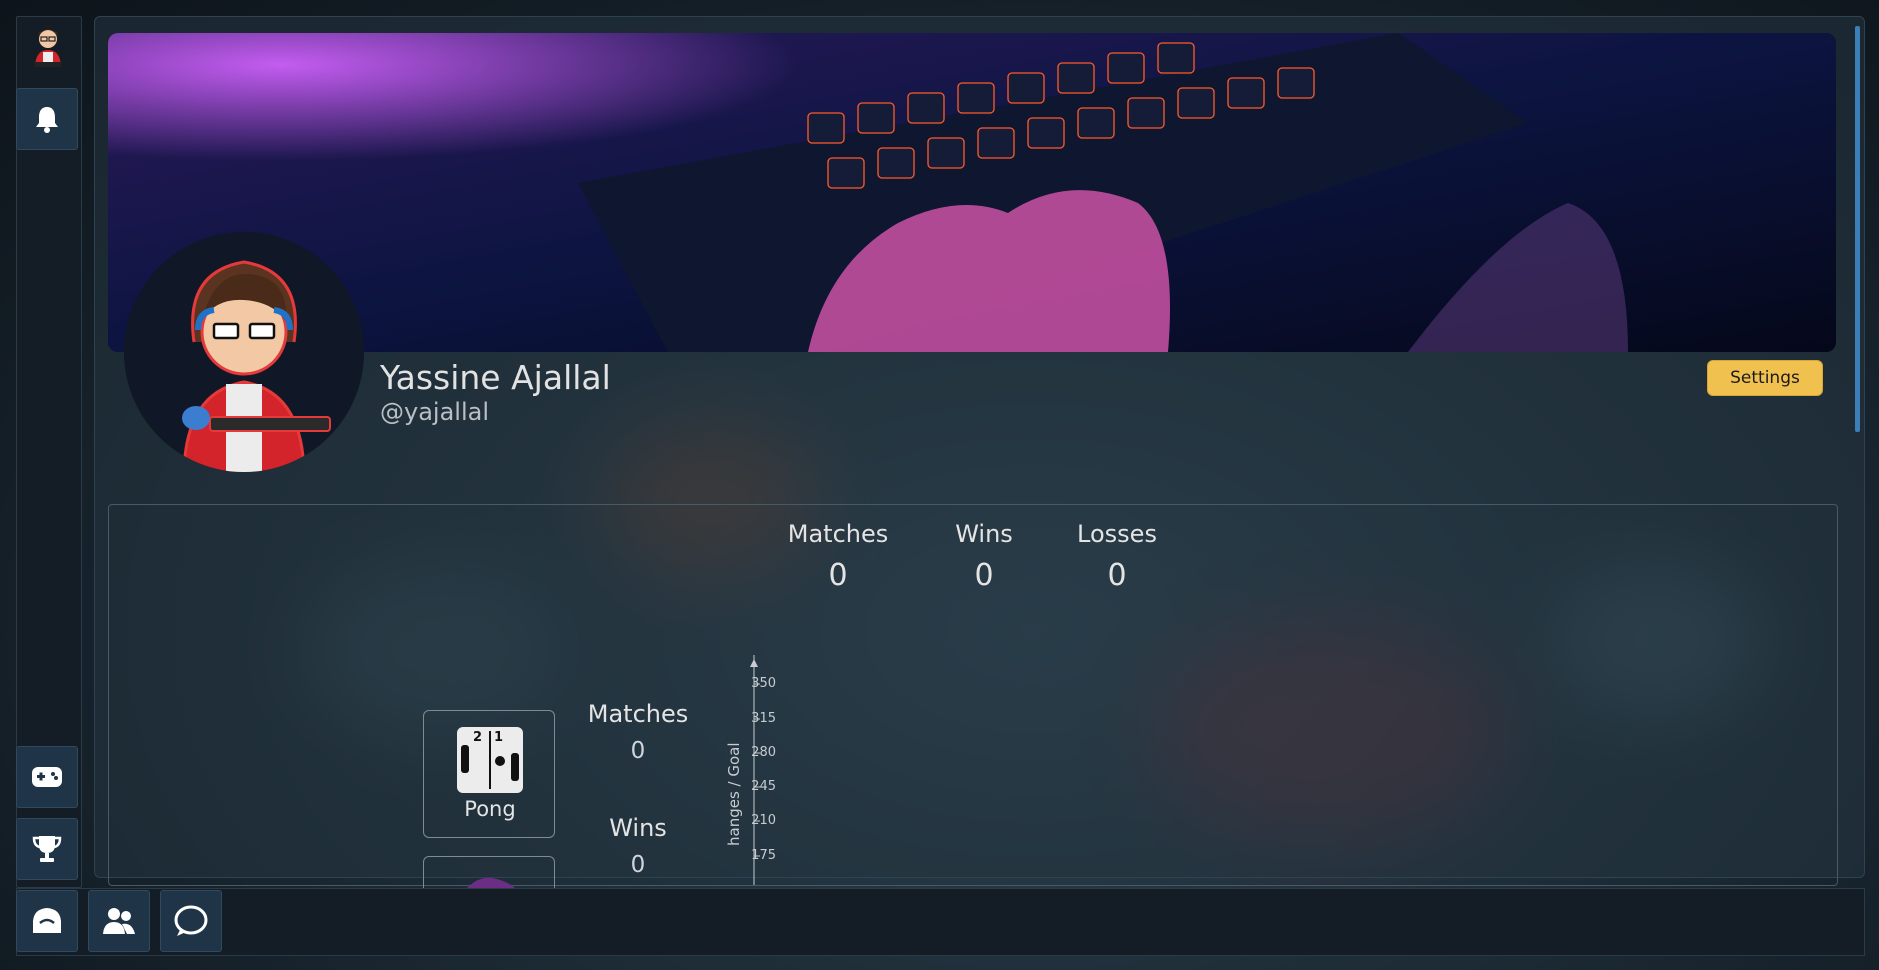 The width and height of the screenshot is (1879, 970). I want to click on game-card-pong: 2 1 Pong, so click(489, 774).